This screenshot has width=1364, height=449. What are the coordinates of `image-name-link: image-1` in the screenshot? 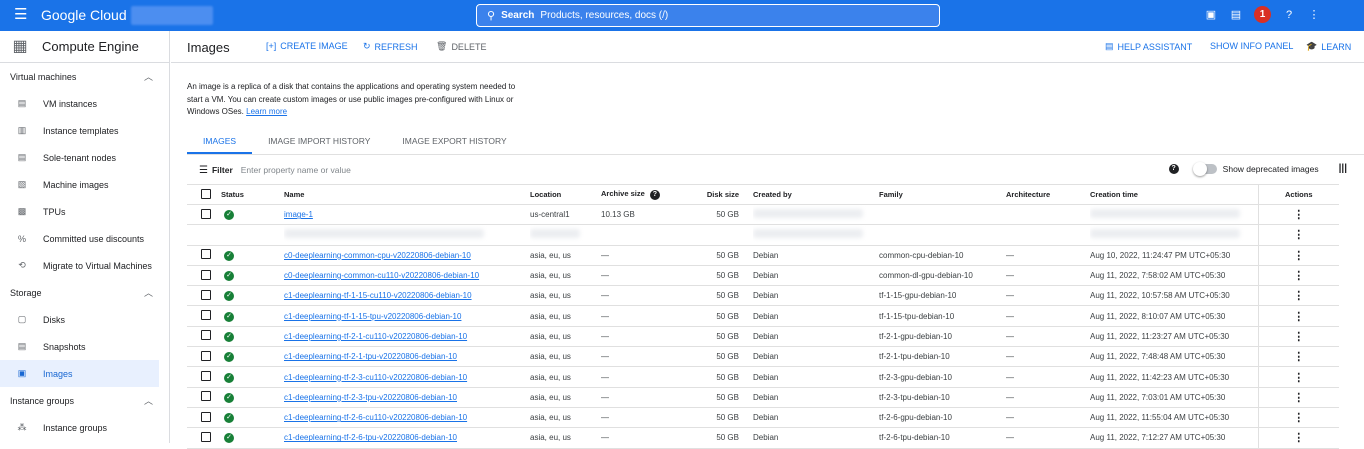 It's located at (298, 214).